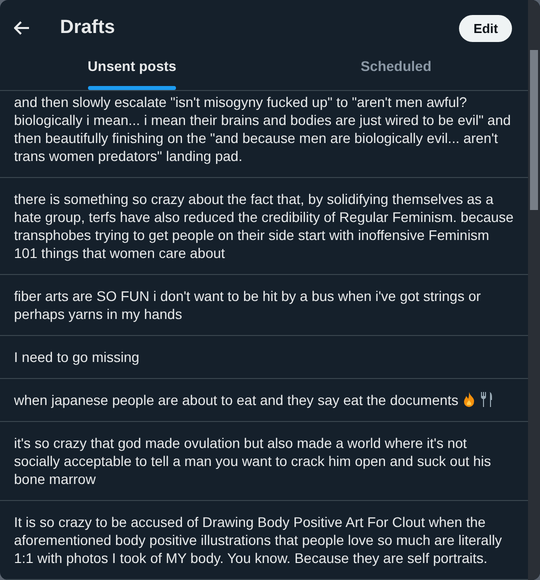 Image resolution: width=540 pixels, height=580 pixels. What do you see at coordinates (77, 357) in the screenshot?
I see `draft-text: I need to go missing` at bounding box center [77, 357].